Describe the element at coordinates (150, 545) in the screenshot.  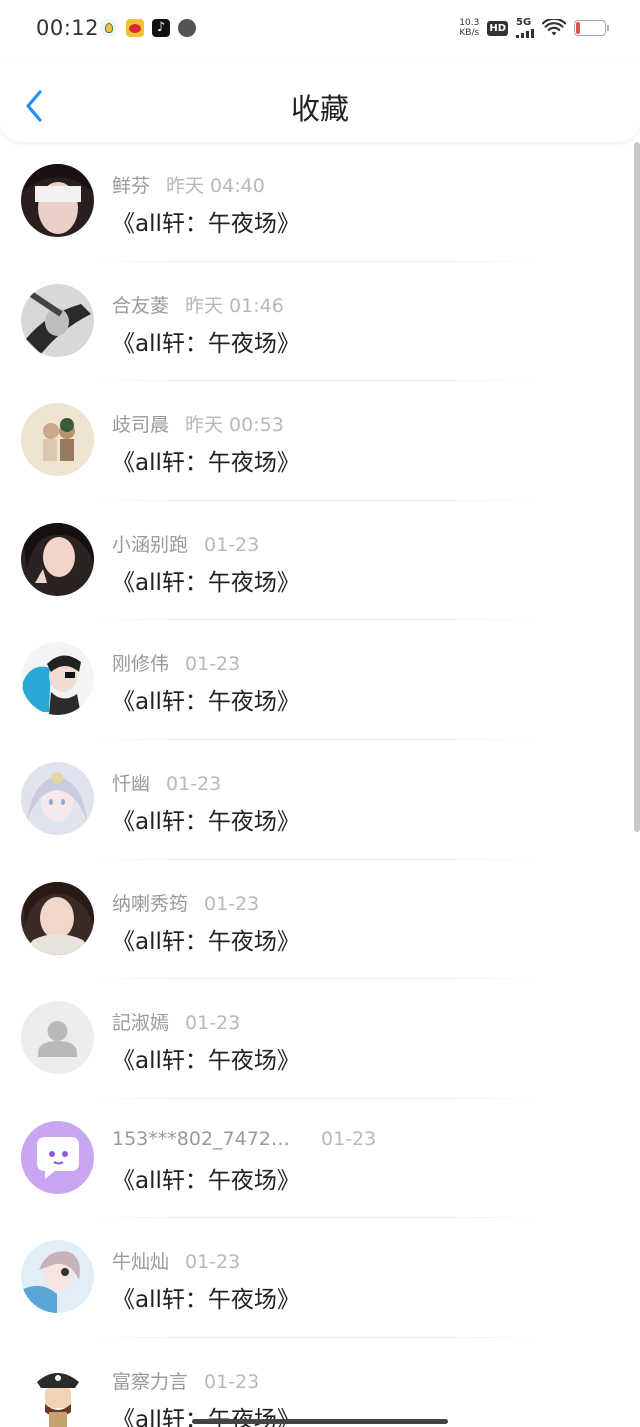
I see `author-name: 小涵别跑` at that location.